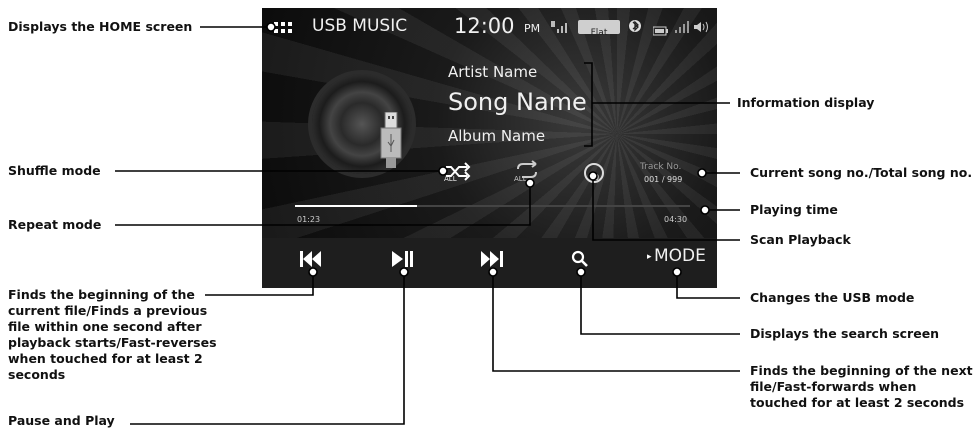 This screenshot has width=976, height=430. What do you see at coordinates (37, 374) in the screenshot?
I see `callout-prev-line: seconds` at bounding box center [37, 374].